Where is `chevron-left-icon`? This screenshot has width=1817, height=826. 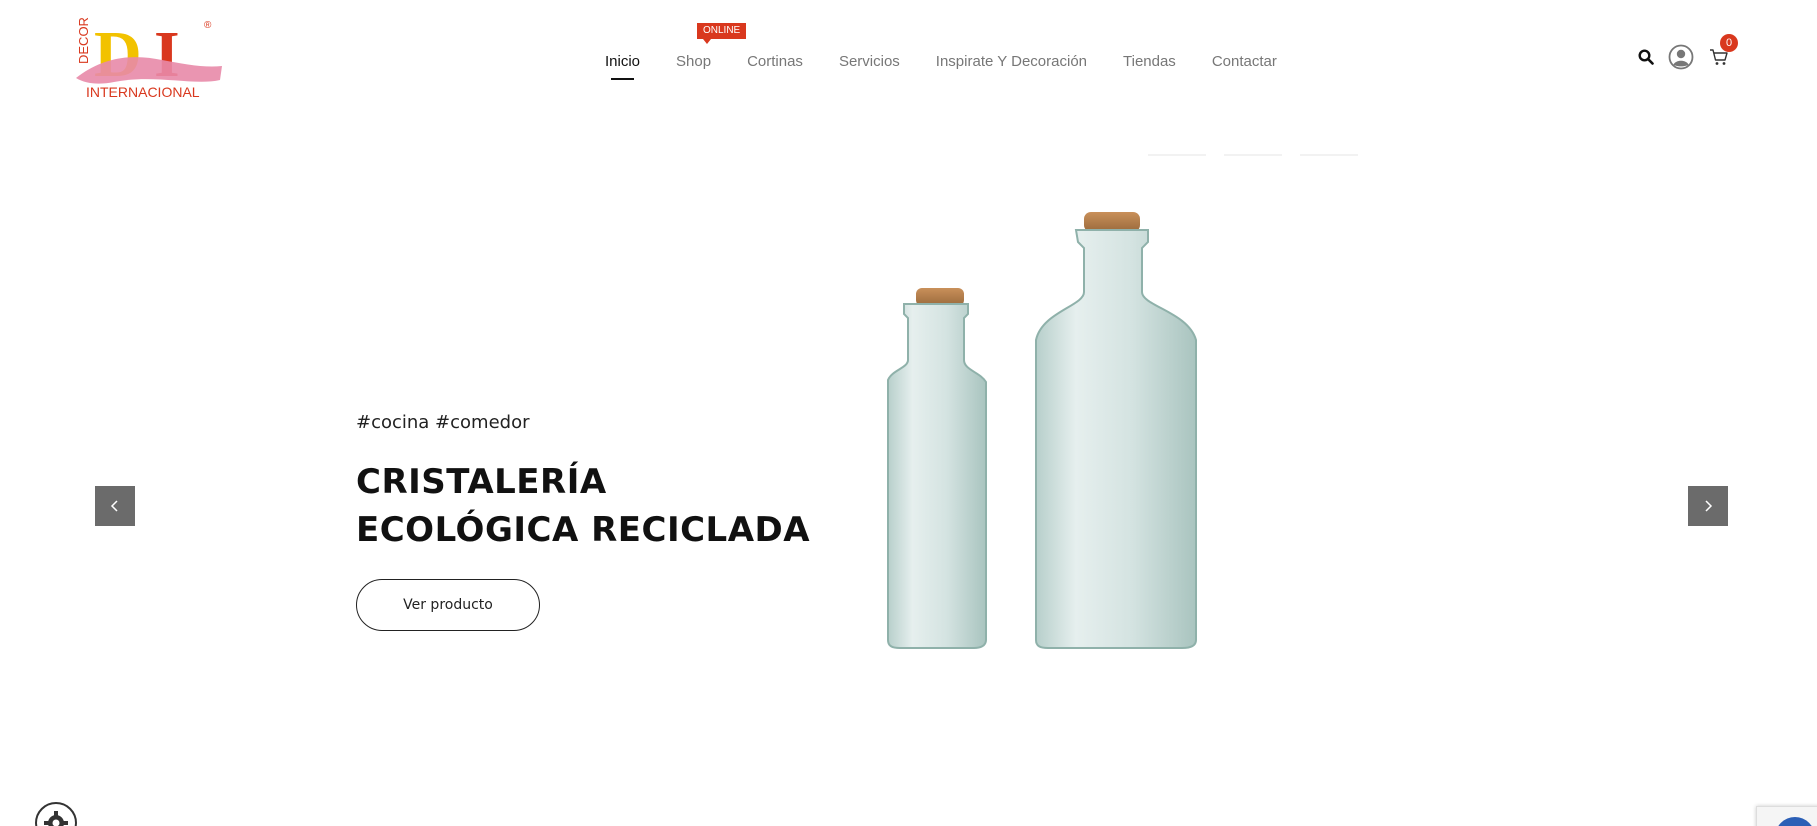
chevron-left-icon is located at coordinates (114, 506).